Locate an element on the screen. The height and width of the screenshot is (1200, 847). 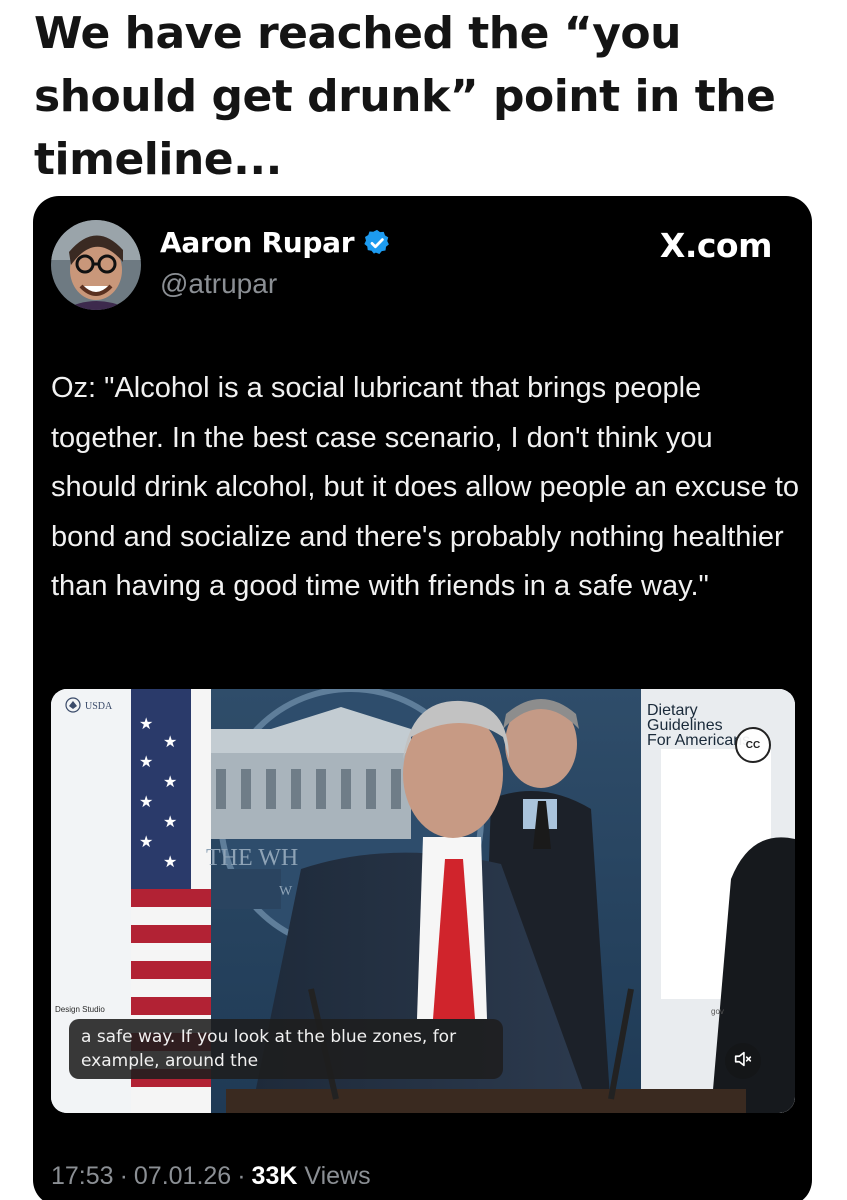
avatar is located at coordinates (96, 265).